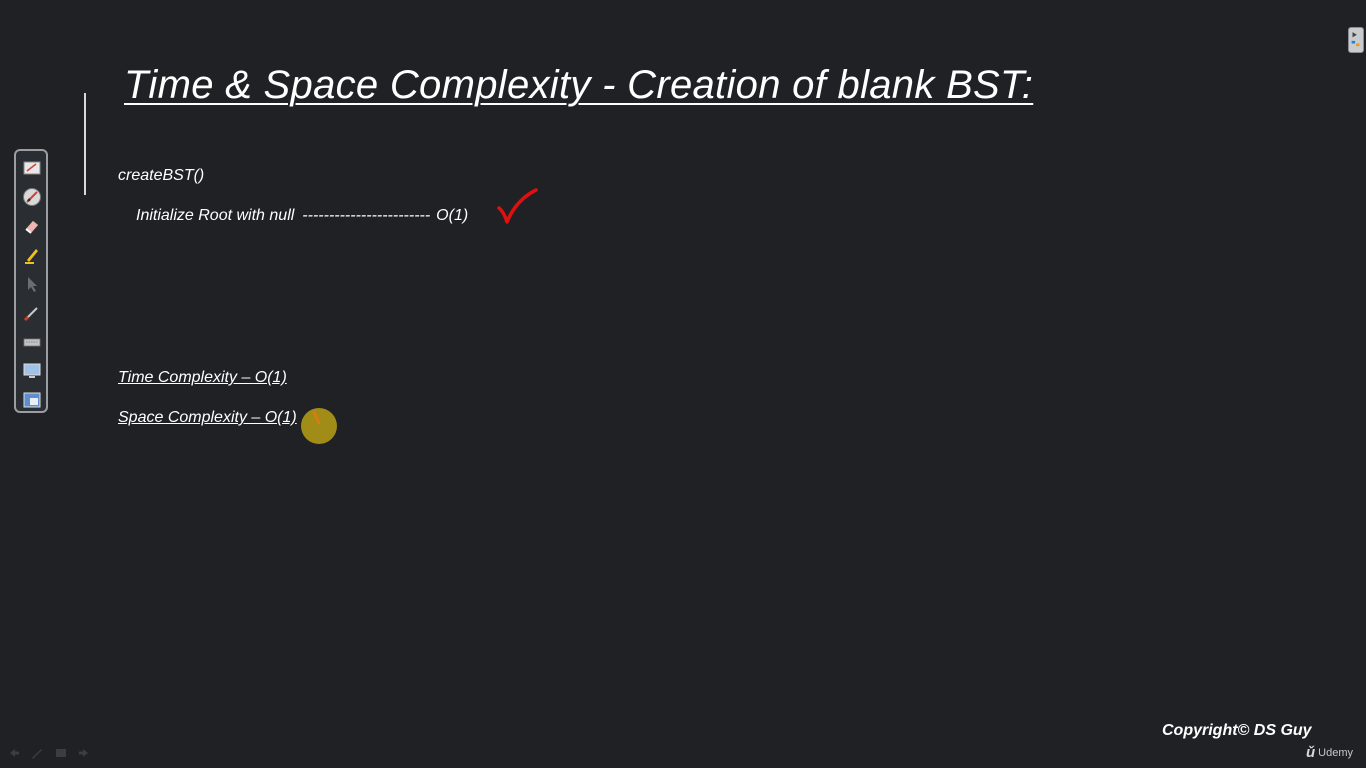  I want to click on space-complexity: Space Complexity – O(1), so click(207, 417).